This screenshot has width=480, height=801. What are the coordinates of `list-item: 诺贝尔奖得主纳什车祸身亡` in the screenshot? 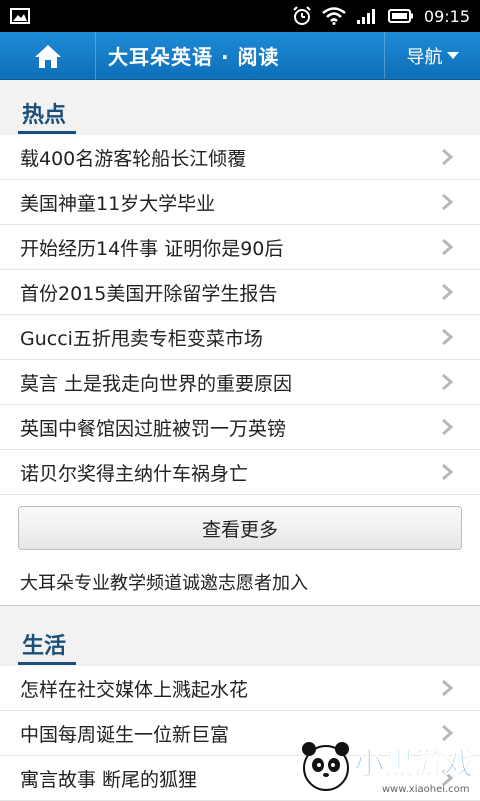 It's located at (240, 472).